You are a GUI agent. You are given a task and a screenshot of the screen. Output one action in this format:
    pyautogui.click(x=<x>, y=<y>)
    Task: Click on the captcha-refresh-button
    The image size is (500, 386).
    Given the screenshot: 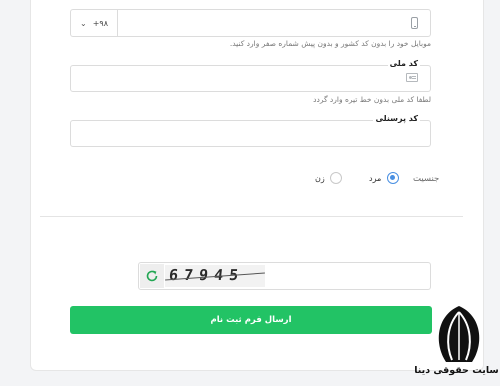 What is the action you would take?
    pyautogui.click(x=152, y=276)
    